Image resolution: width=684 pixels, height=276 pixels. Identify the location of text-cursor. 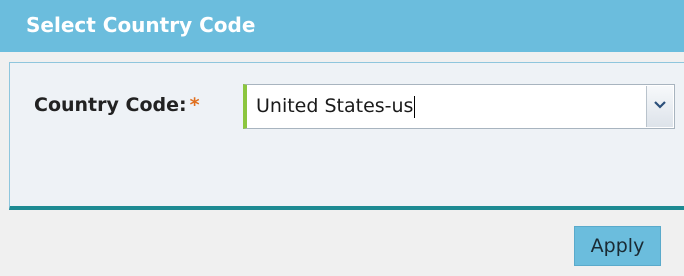
(415, 106).